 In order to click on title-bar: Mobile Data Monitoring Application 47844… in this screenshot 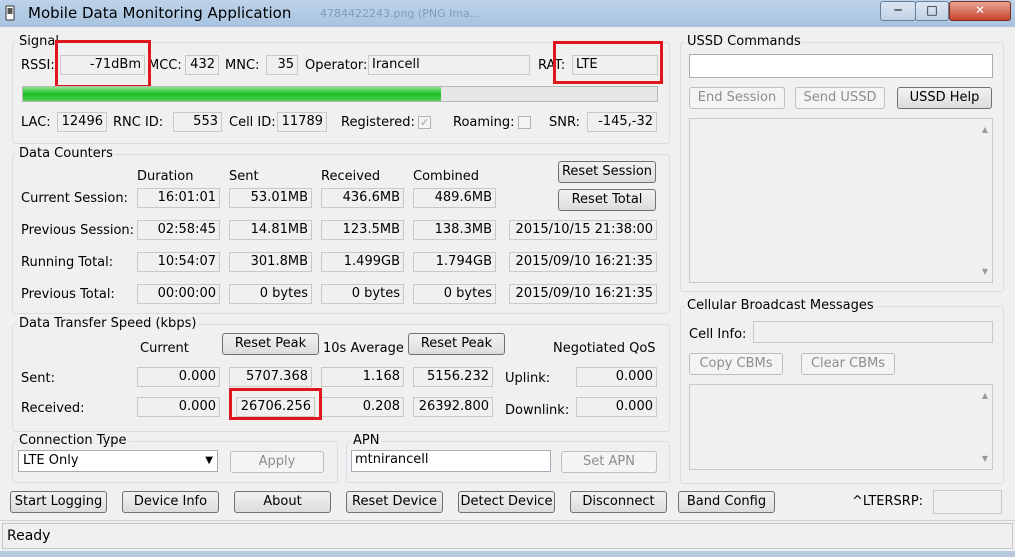, I will do `click(507, 13)`.